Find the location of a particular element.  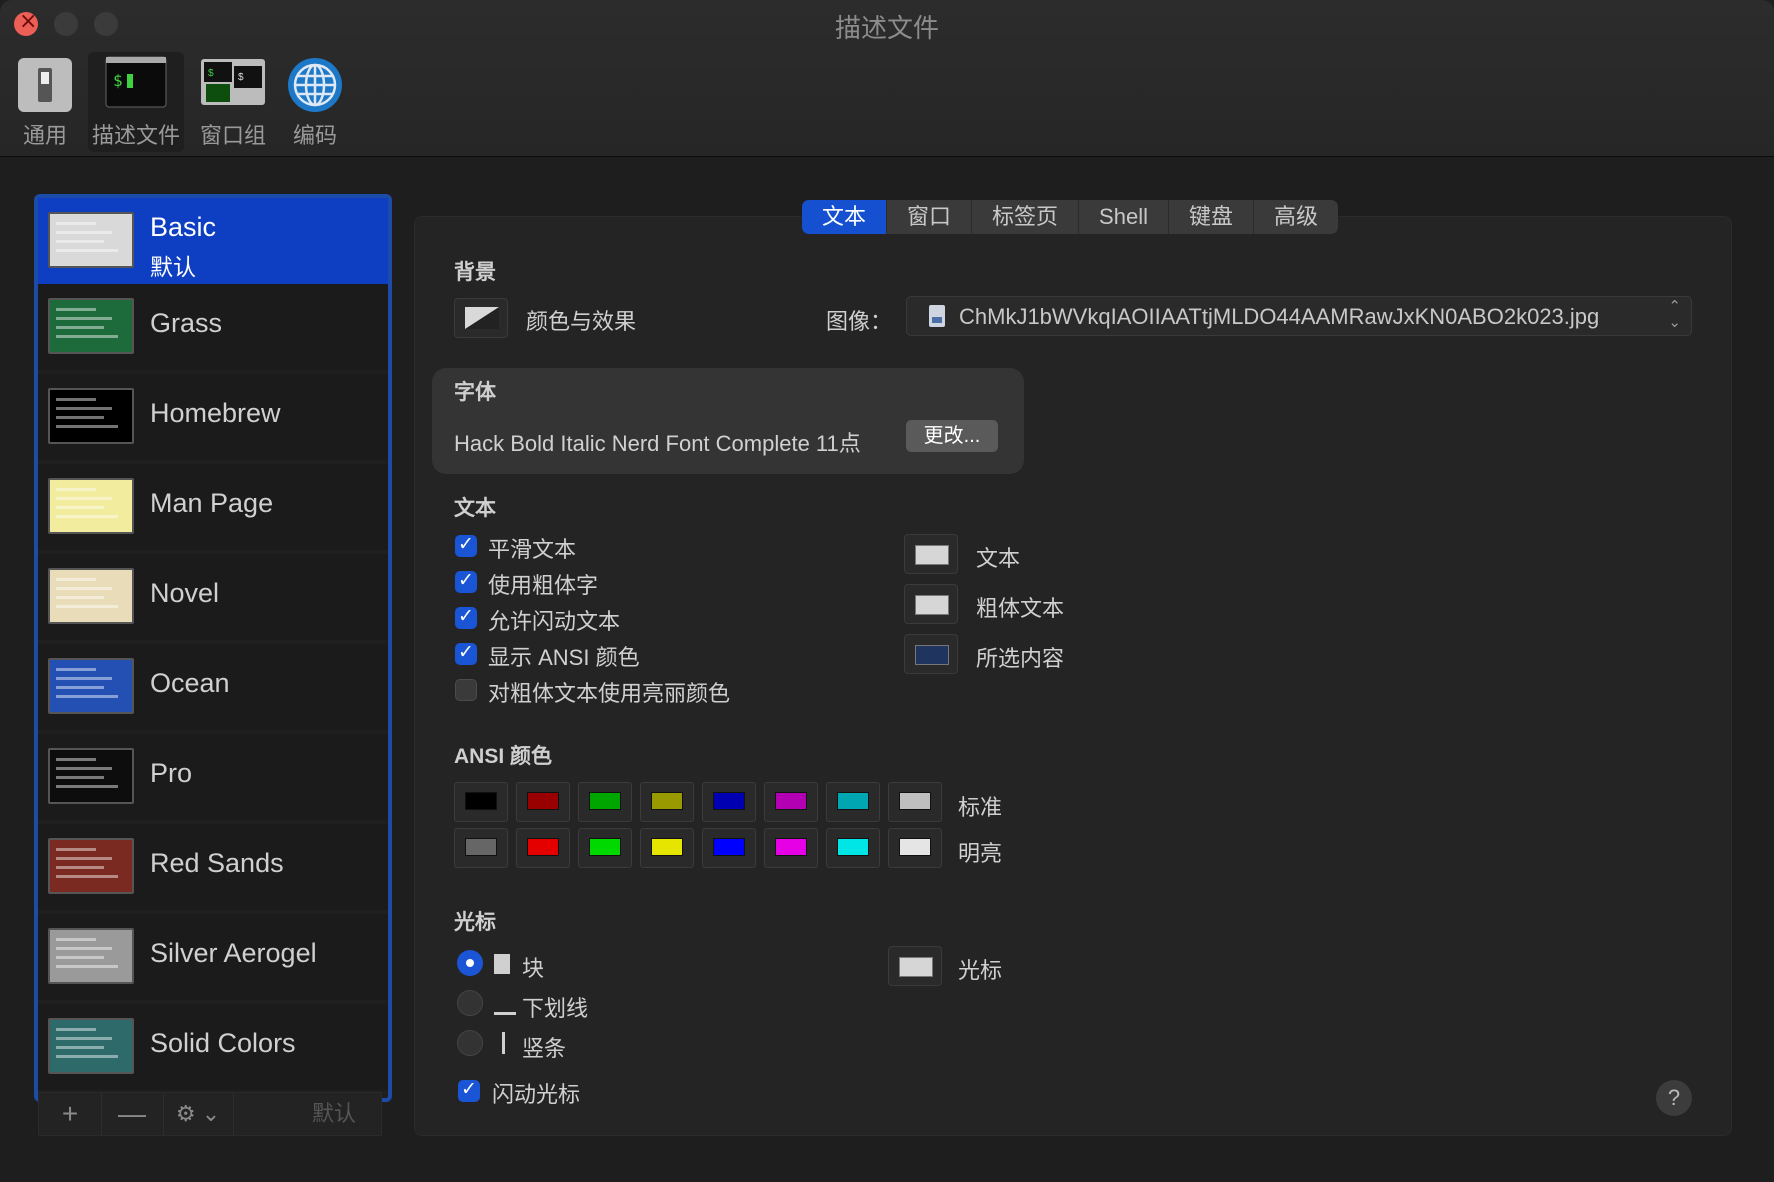

profile-item-basic: Basic 默认 is located at coordinates (213, 241).